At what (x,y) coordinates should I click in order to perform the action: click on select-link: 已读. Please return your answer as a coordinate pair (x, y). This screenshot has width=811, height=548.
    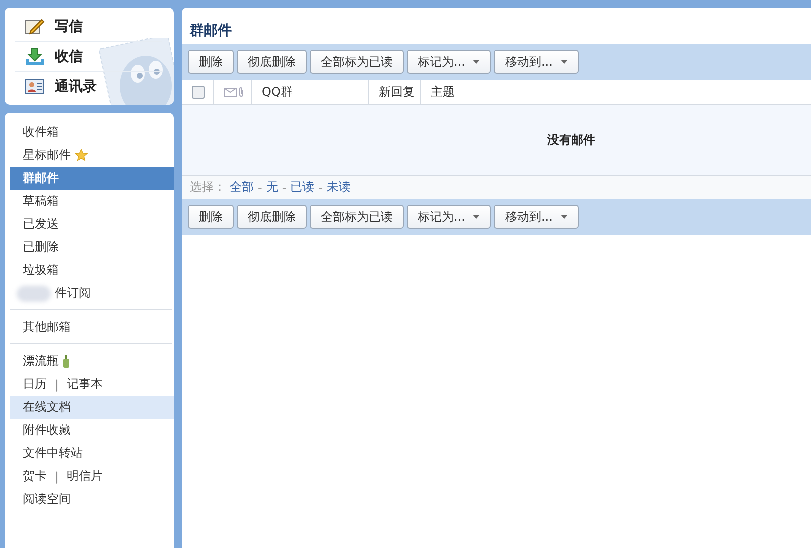
    Looking at the image, I should click on (302, 187).